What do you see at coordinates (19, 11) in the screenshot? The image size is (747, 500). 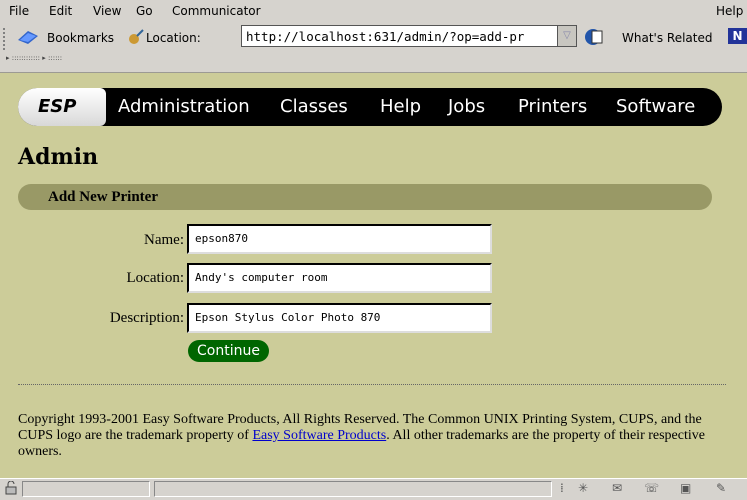 I see `menu-file: File` at bounding box center [19, 11].